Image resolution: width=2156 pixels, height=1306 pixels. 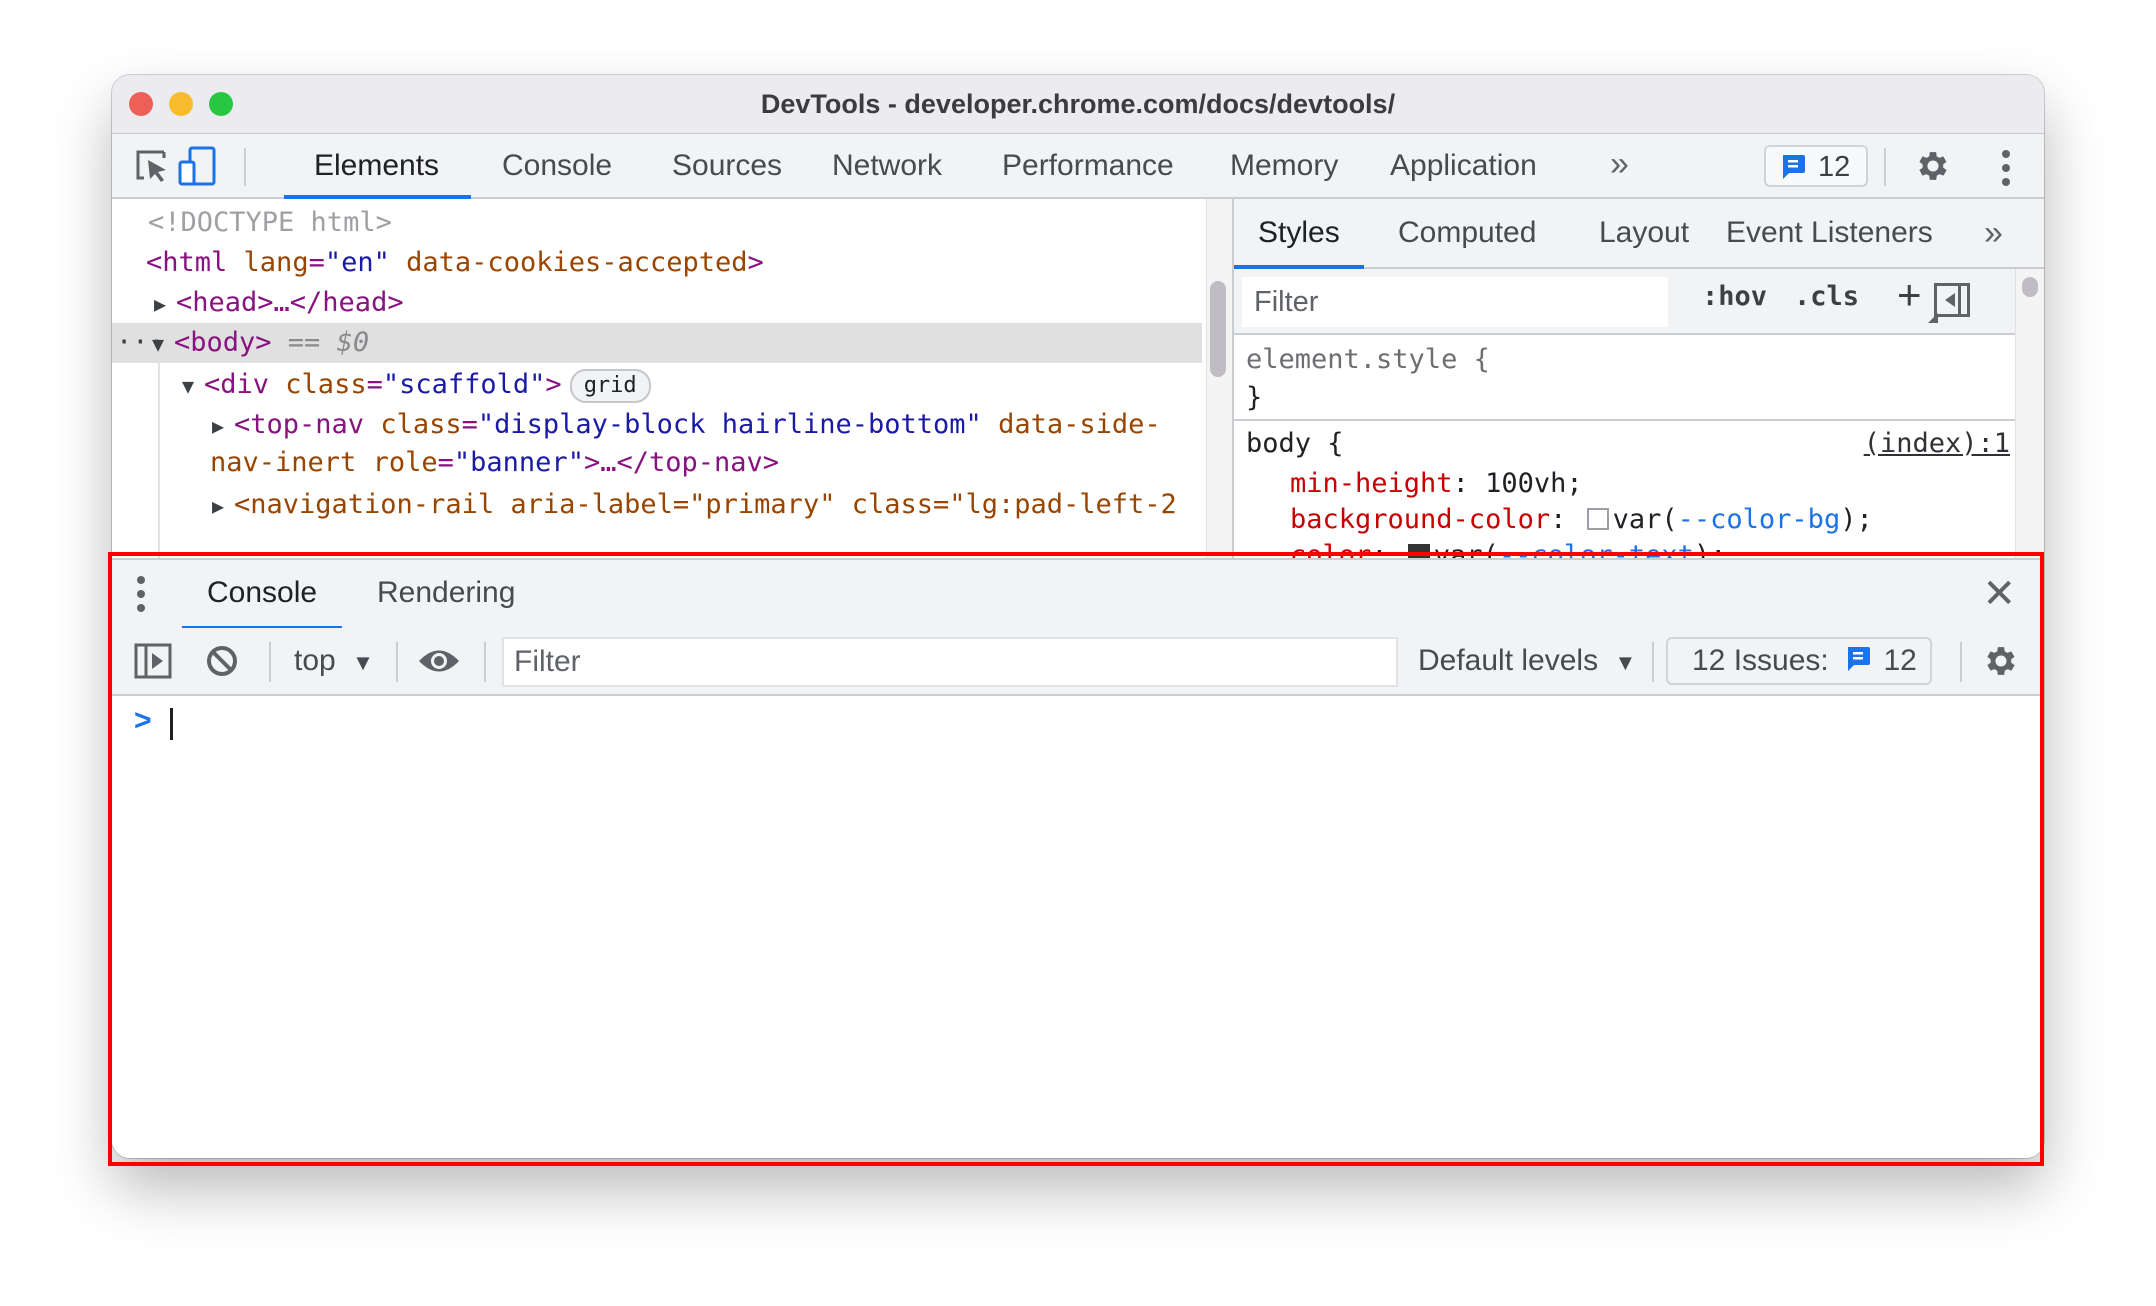 I want to click on inspect-element-icon, so click(x=152, y=166).